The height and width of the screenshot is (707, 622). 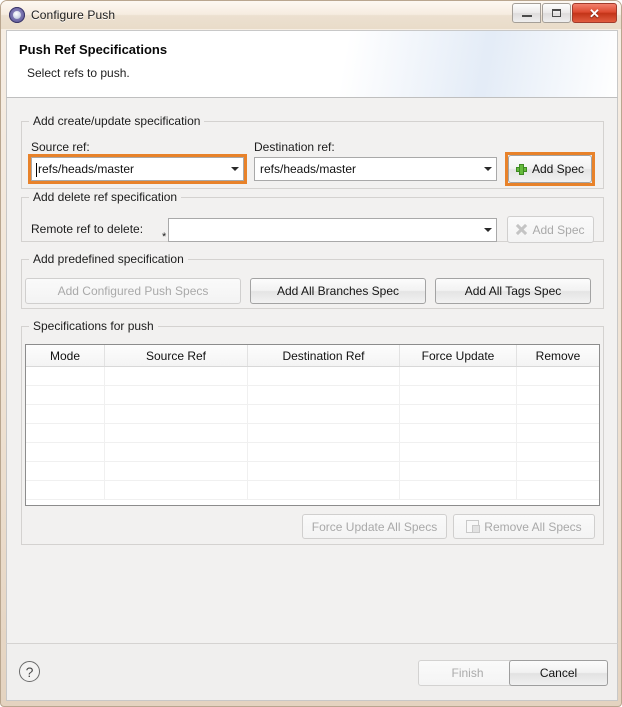 I want to click on spec-table-group-label: Specifications for push, so click(x=93, y=326).